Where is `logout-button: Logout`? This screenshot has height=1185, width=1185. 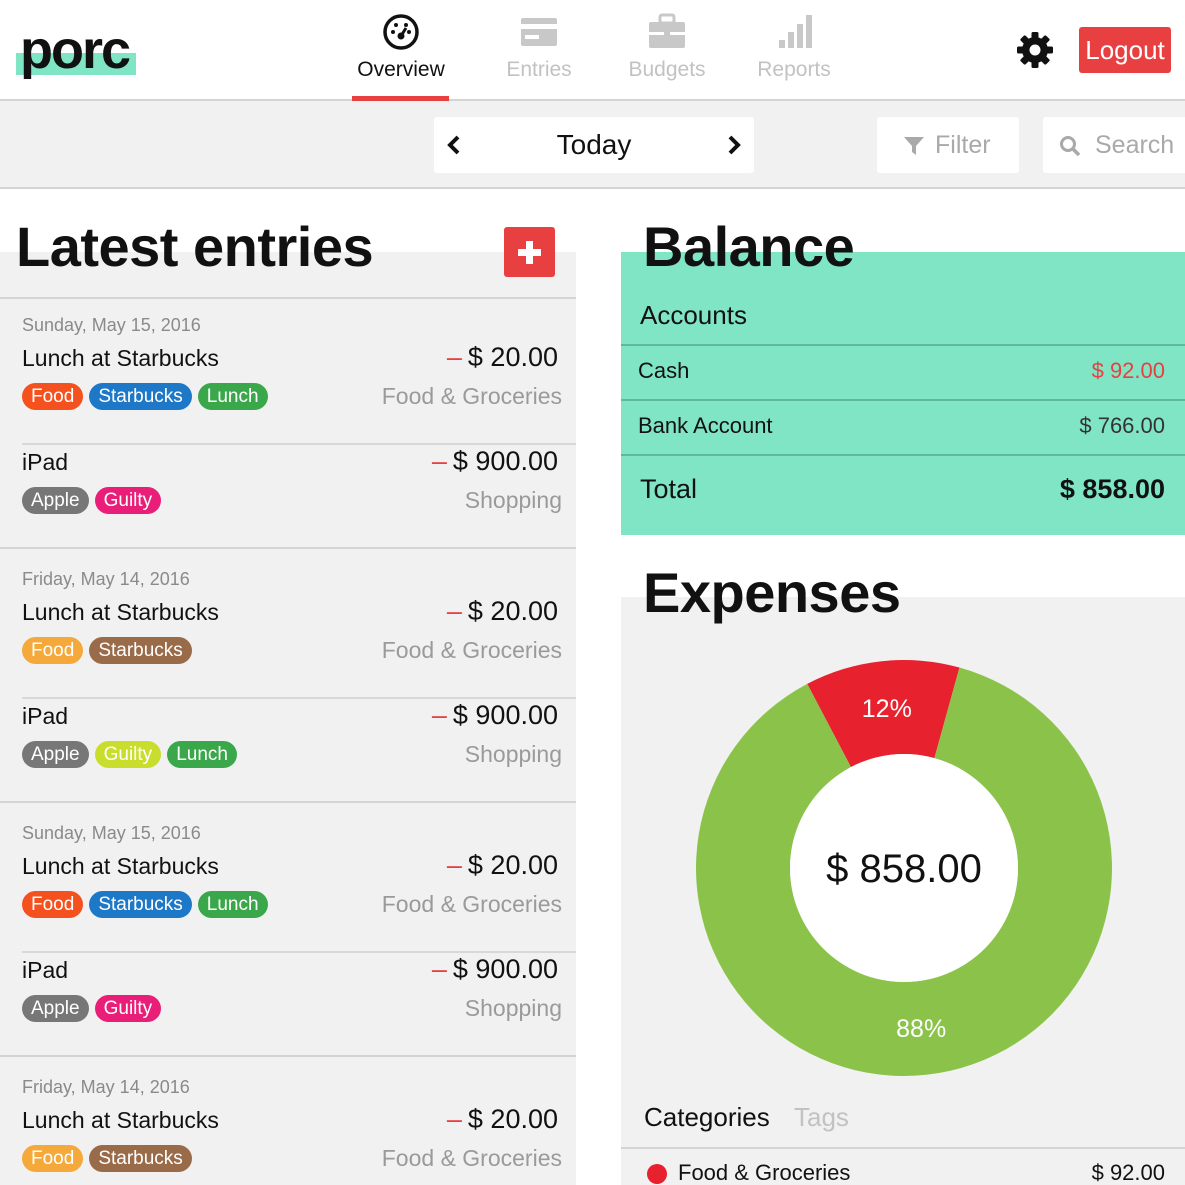 logout-button: Logout is located at coordinates (1125, 50).